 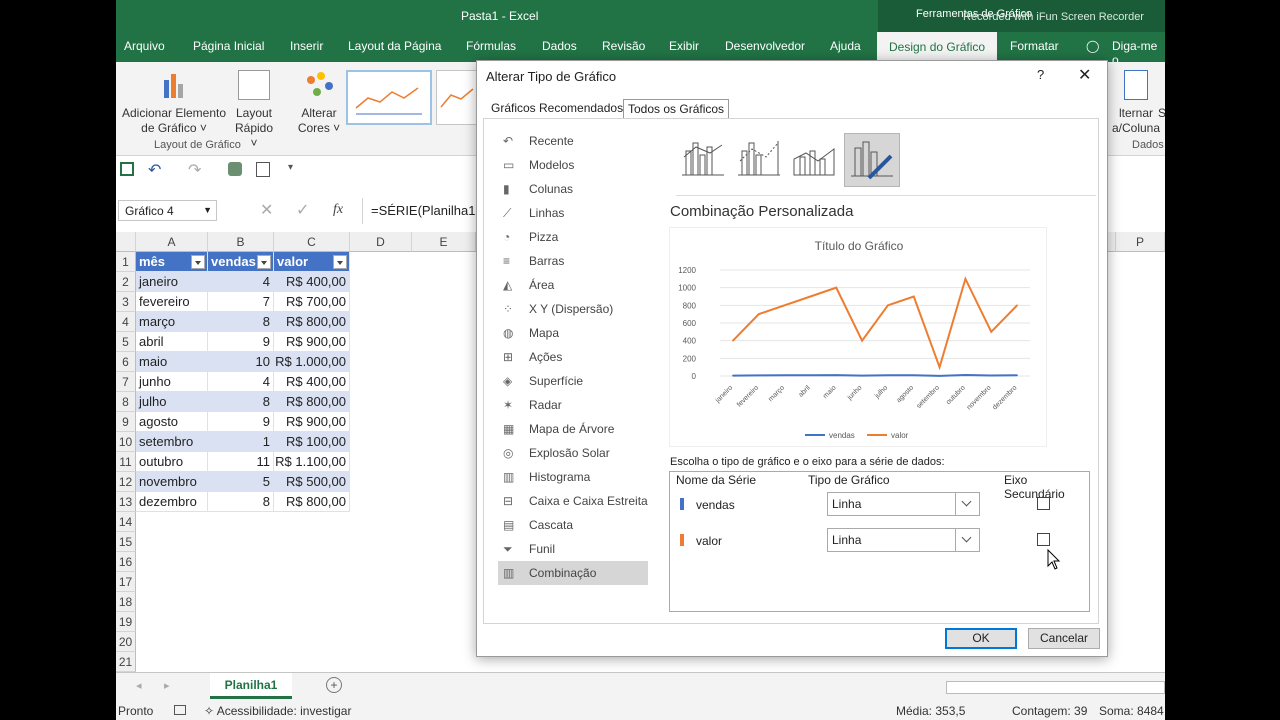 What do you see at coordinates (126, 582) in the screenshot?
I see `row-header: 17` at bounding box center [126, 582].